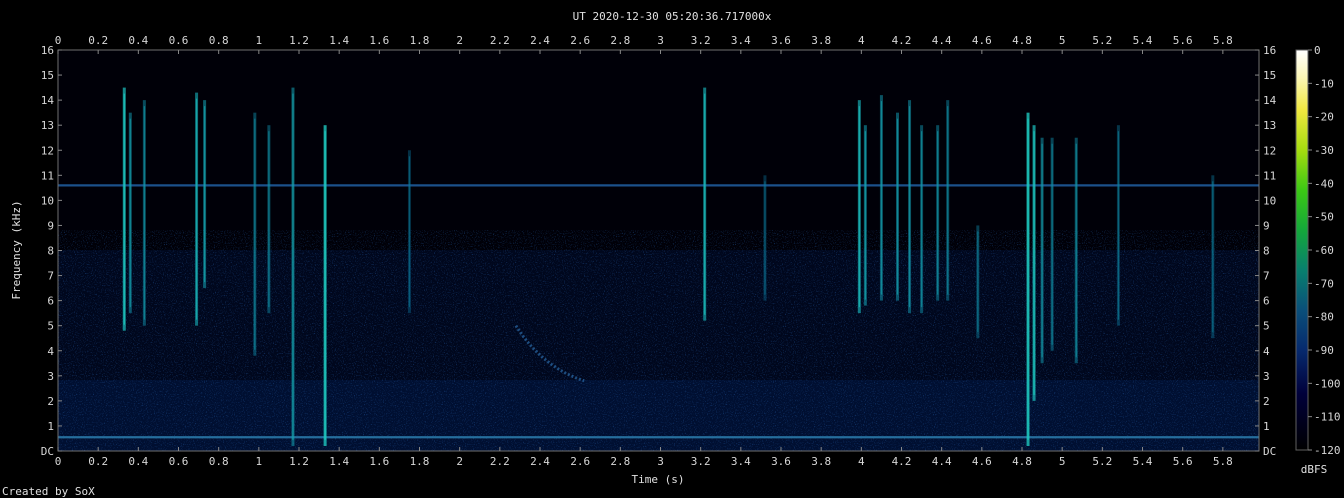  What do you see at coordinates (1022, 461) in the screenshot?
I see `x-tick-label: 4.8` at bounding box center [1022, 461].